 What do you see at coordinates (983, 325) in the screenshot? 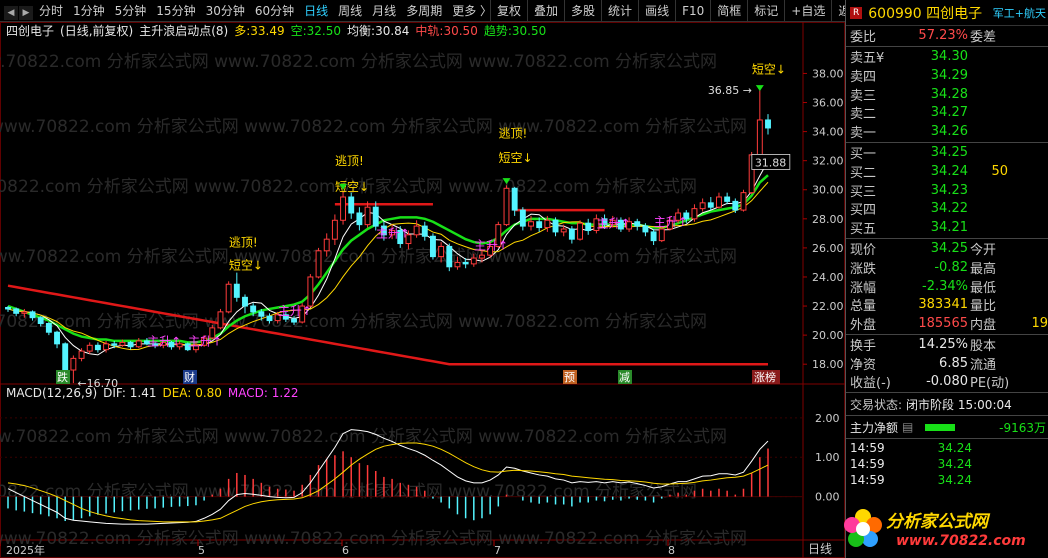
I see `stat-label2: 内盘` at bounding box center [983, 325].